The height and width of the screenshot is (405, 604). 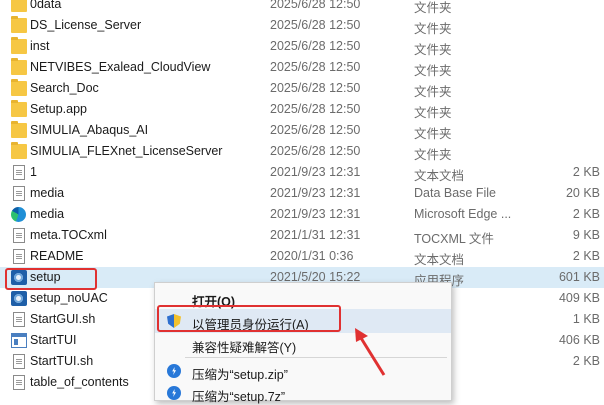 I want to click on file-row-0data: 0data 2025/6/28 12:50 文件夹, so click(x=302, y=7).